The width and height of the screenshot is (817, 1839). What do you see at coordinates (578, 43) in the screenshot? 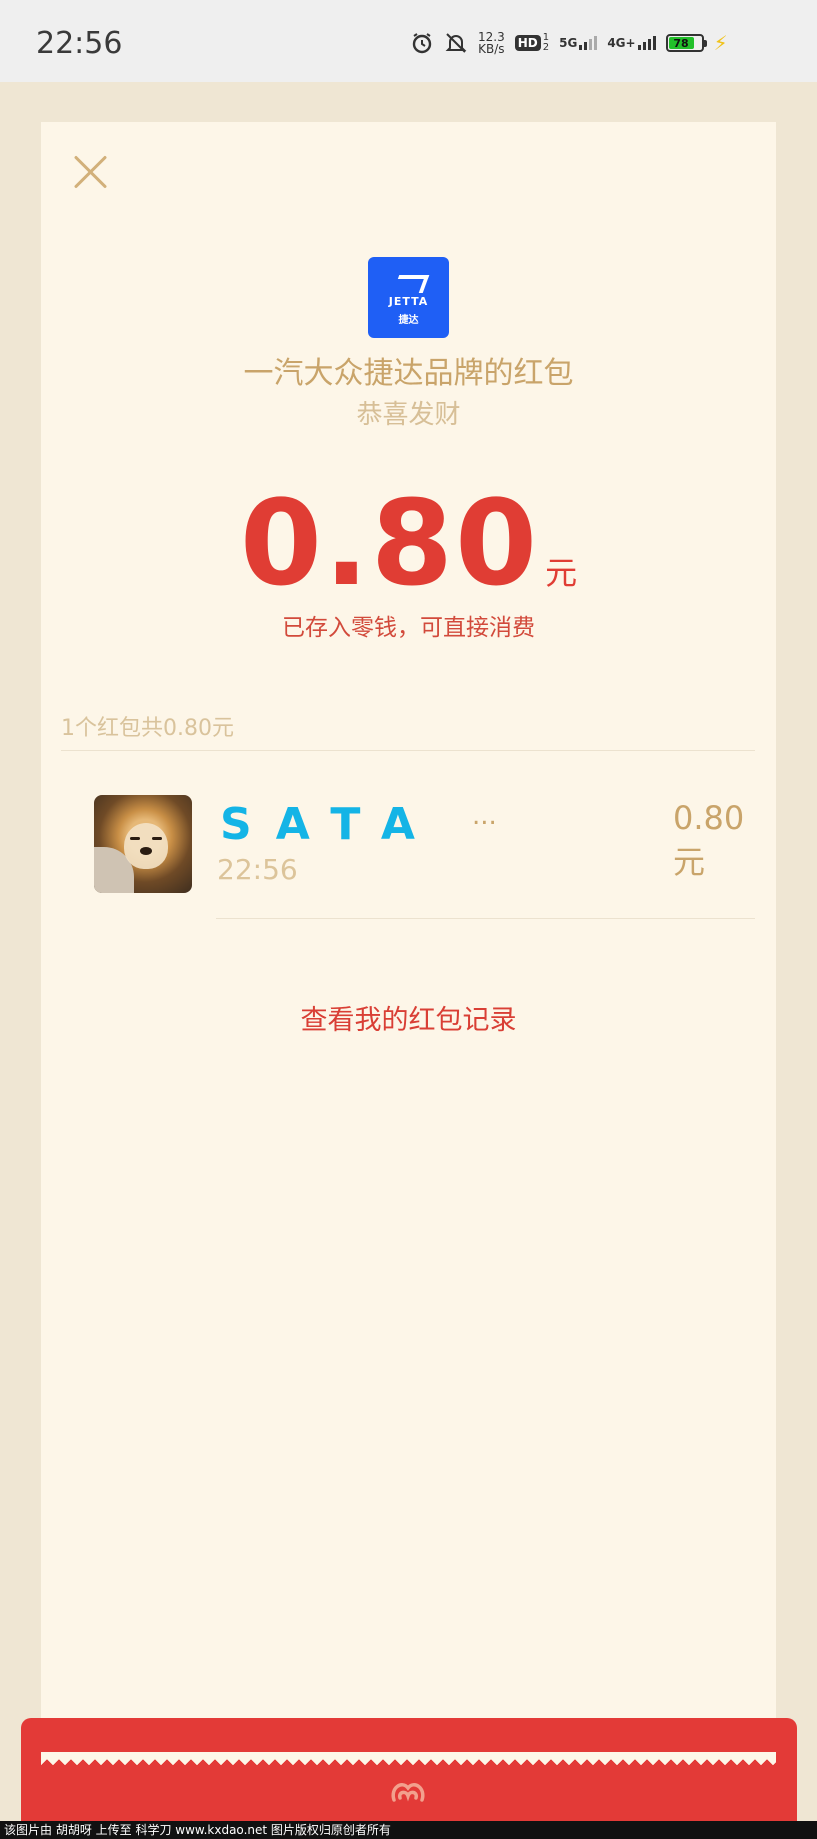
I see `signal-5g-icon: 5G` at bounding box center [578, 43].